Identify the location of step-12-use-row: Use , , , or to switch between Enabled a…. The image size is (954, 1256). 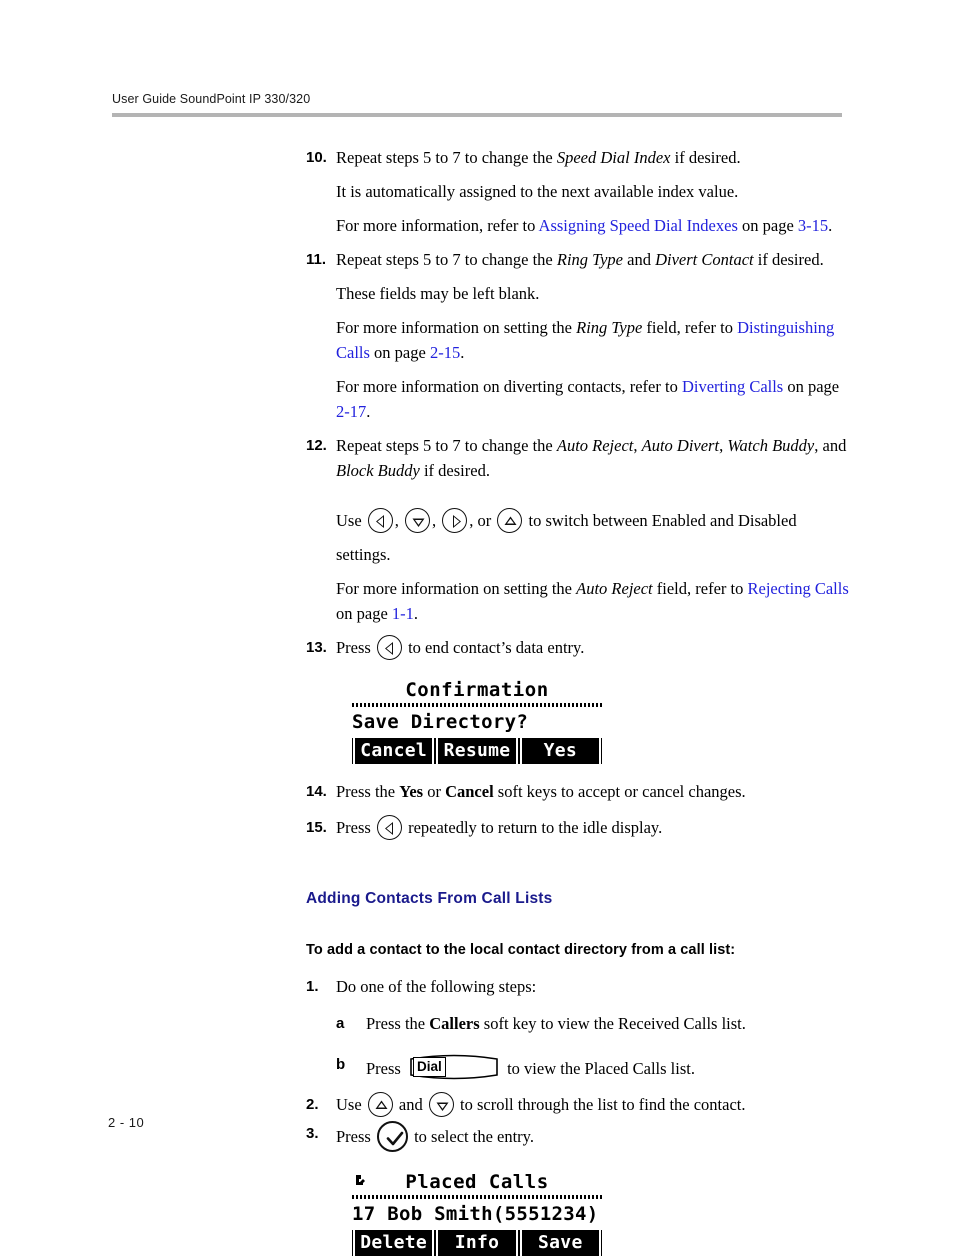
(428, 520).